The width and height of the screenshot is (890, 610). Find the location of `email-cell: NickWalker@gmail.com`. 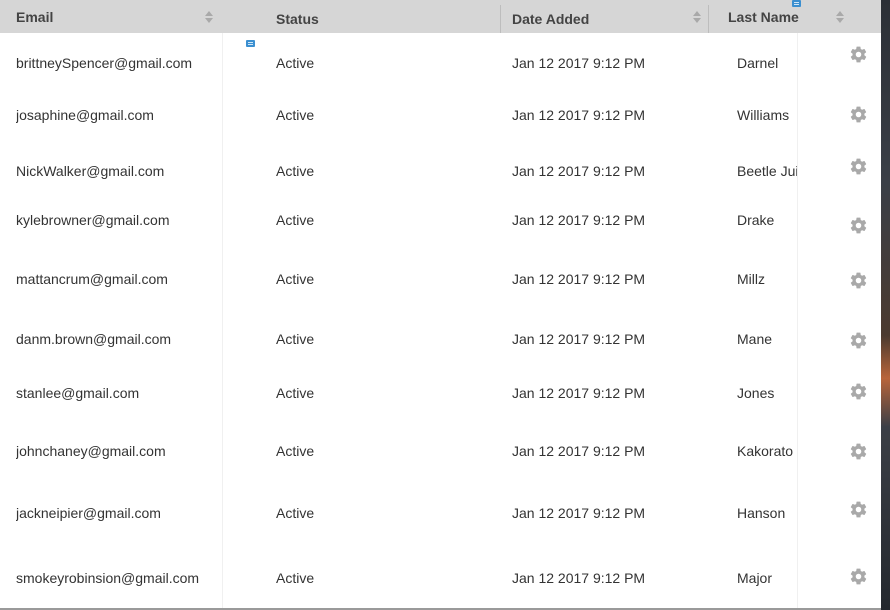

email-cell: NickWalker@gmail.com is located at coordinates (90, 171).